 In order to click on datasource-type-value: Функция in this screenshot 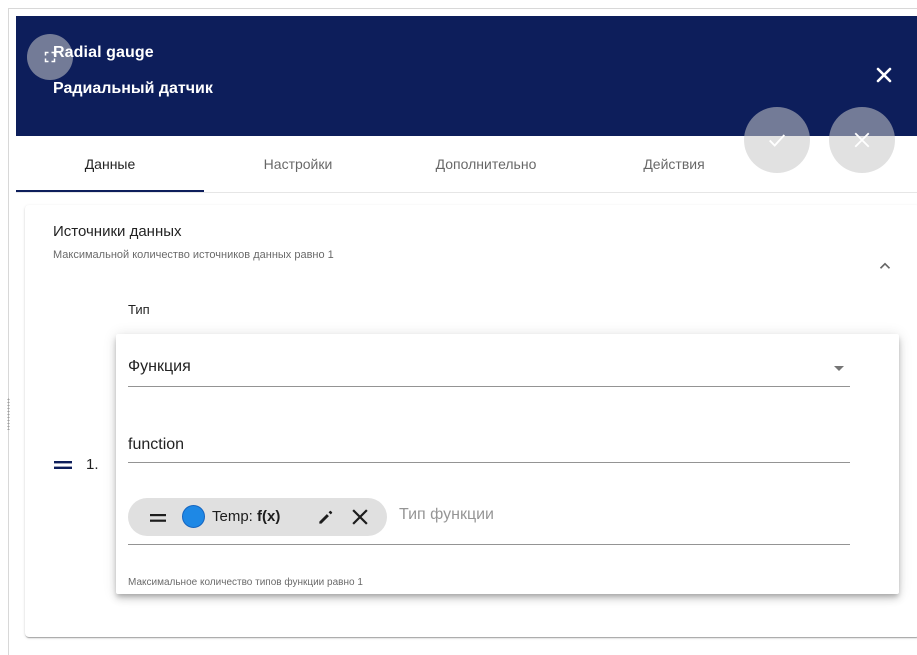, I will do `click(159, 366)`.